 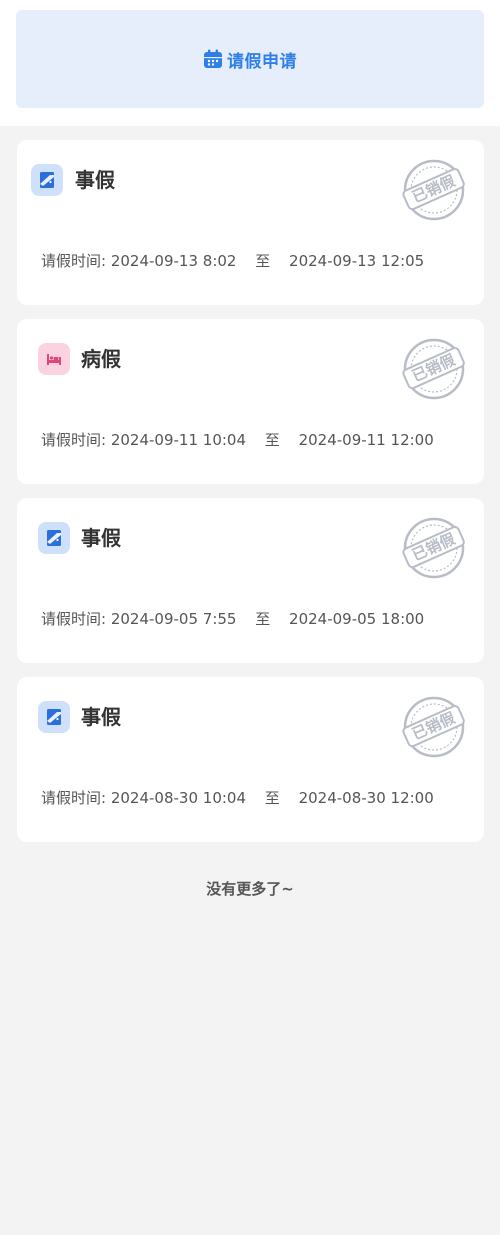 I want to click on leave-type: 病假, so click(x=101, y=359).